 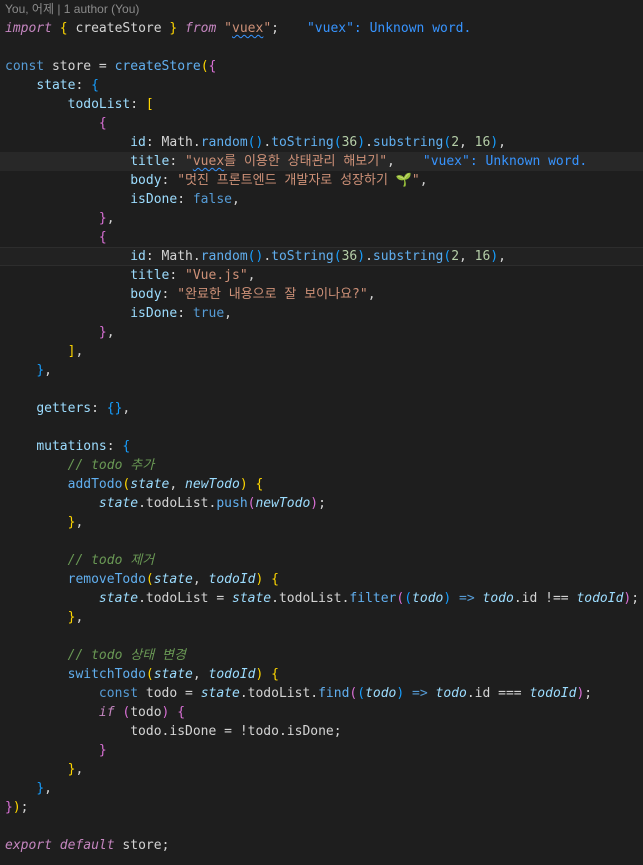 What do you see at coordinates (321, 408) in the screenshot?
I see `code-line: getters: {},` at bounding box center [321, 408].